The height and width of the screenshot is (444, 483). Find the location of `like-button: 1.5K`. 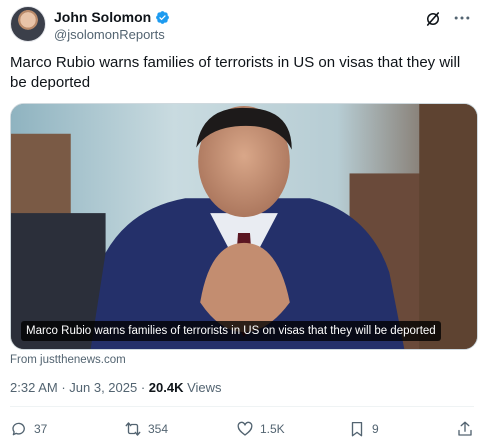

like-button: 1.5K is located at coordinates (260, 429).